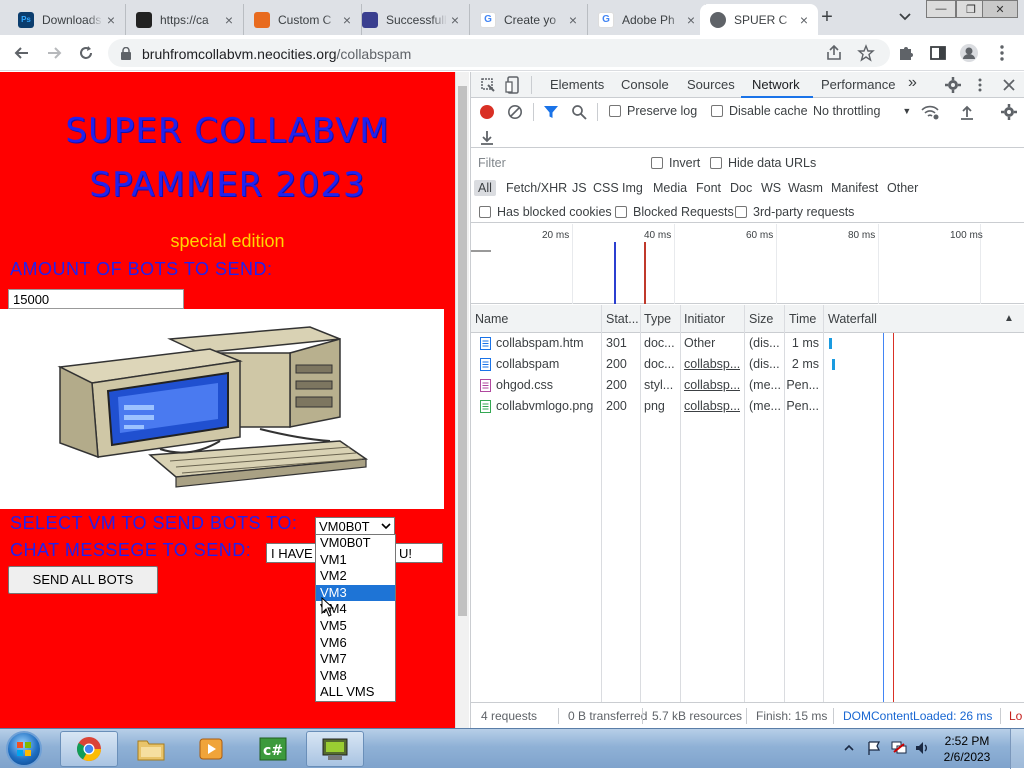  Describe the element at coordinates (858, 84) in the screenshot. I see `devtools-tab-performance: Performance` at that location.